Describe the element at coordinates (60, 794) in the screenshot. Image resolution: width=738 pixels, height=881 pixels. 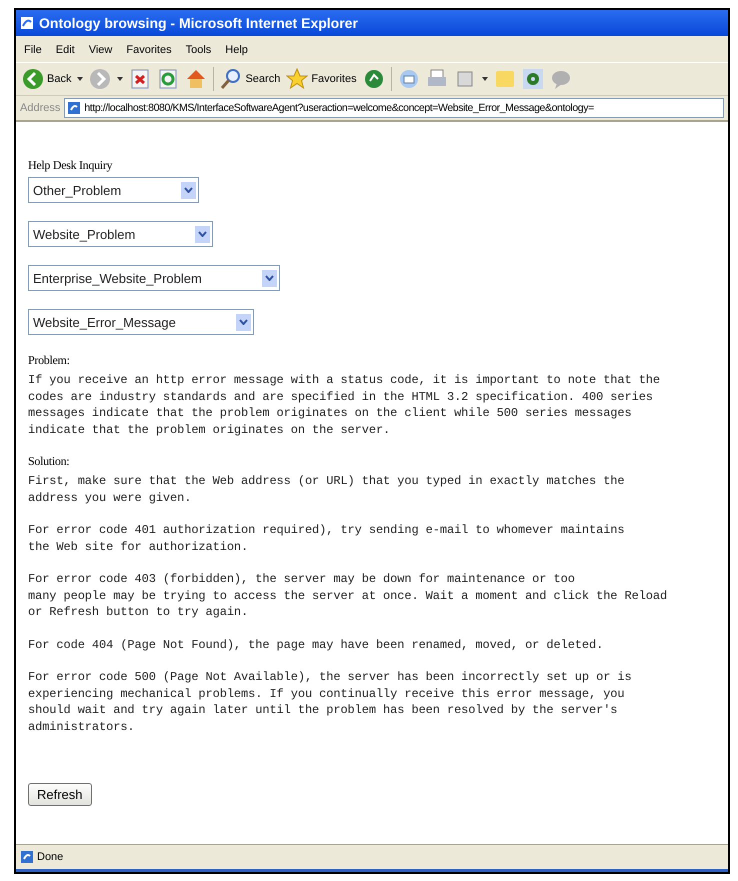
I see `refresh-button: Refresh` at that location.